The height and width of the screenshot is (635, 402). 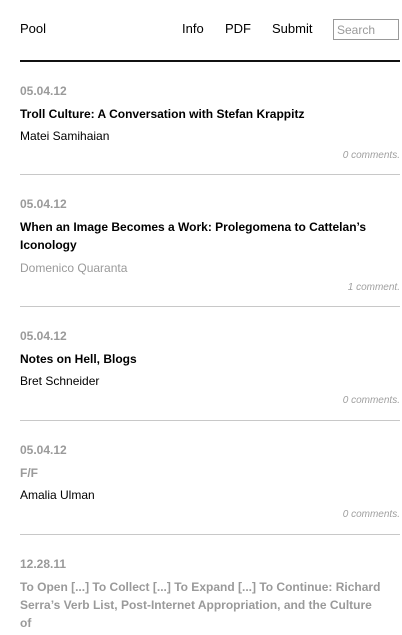 What do you see at coordinates (33, 28) in the screenshot?
I see `site-brand-link: Pool` at bounding box center [33, 28].